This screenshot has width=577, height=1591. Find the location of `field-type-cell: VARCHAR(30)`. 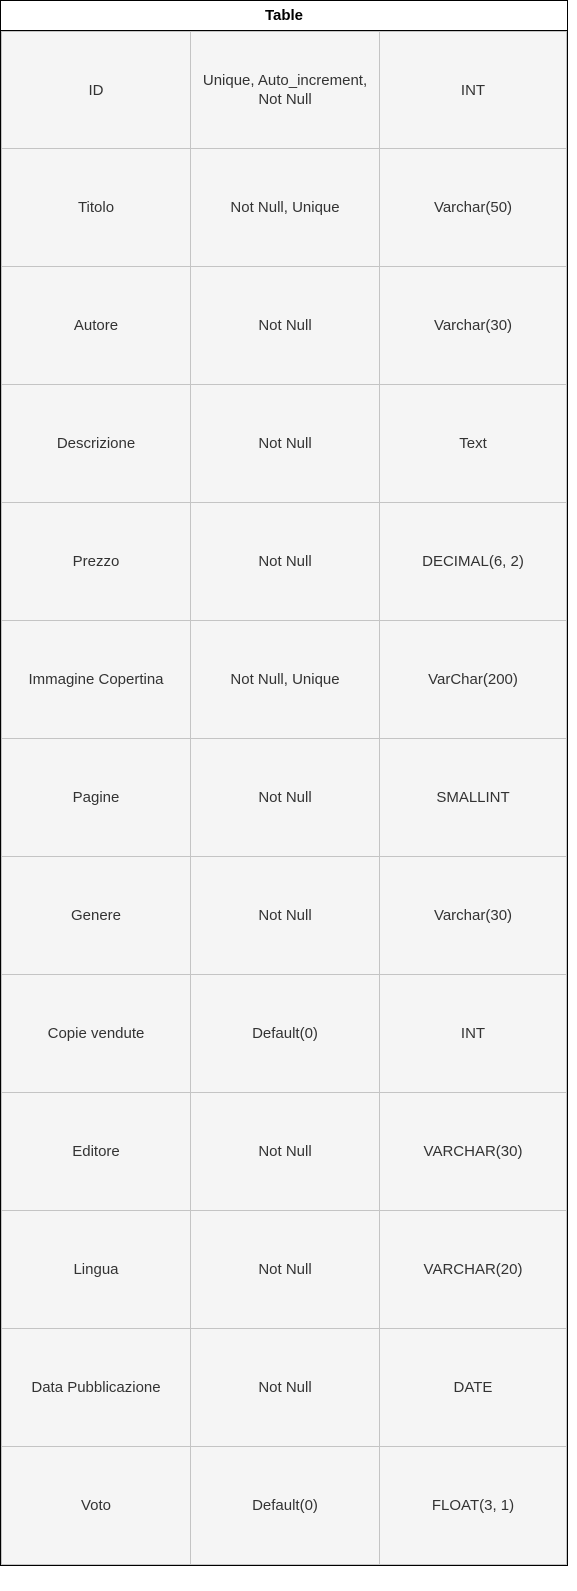

field-type-cell: VARCHAR(30) is located at coordinates (473, 1151).